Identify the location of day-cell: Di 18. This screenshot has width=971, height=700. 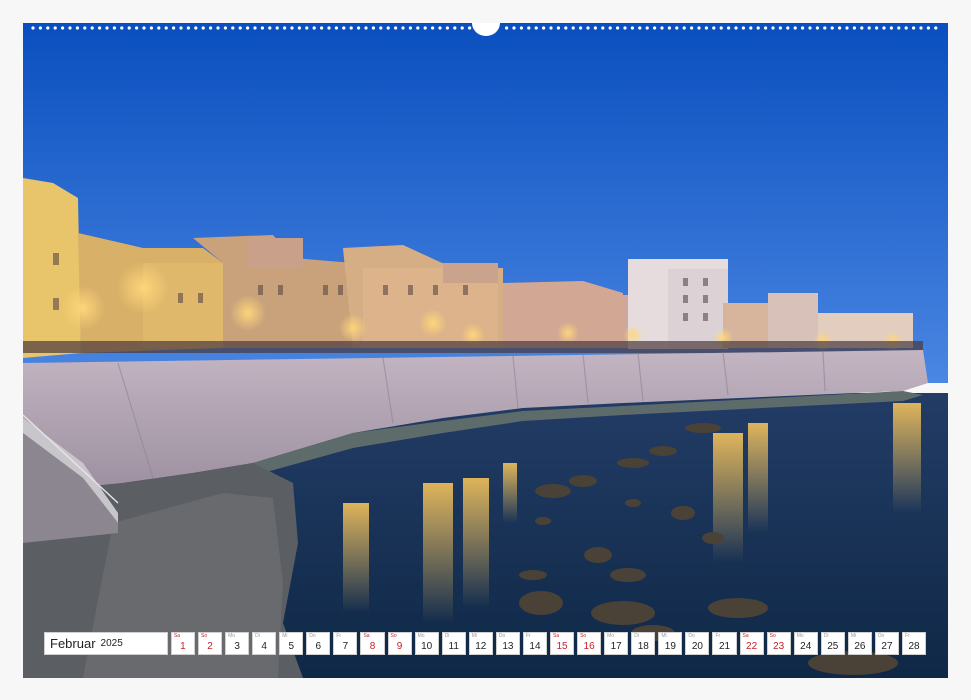
(643, 643).